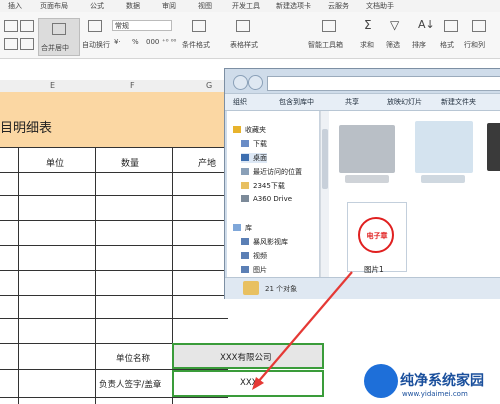 This screenshot has height=404, width=500. What do you see at coordinates (381, 381) in the screenshot?
I see `watermark-logo` at bounding box center [381, 381].